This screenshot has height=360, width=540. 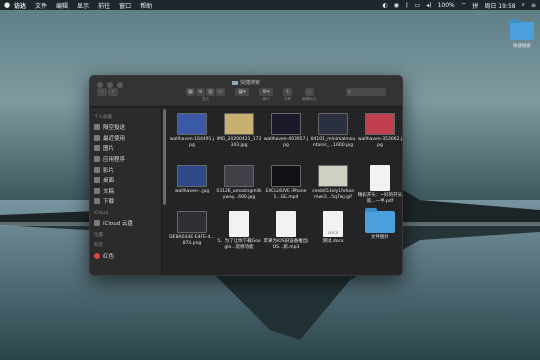 What do you see at coordinates (333, 194) in the screenshot?
I see `file-name: ceeb653ely1fohoamwr2...5q7wj.gif` at bounding box center [333, 194].